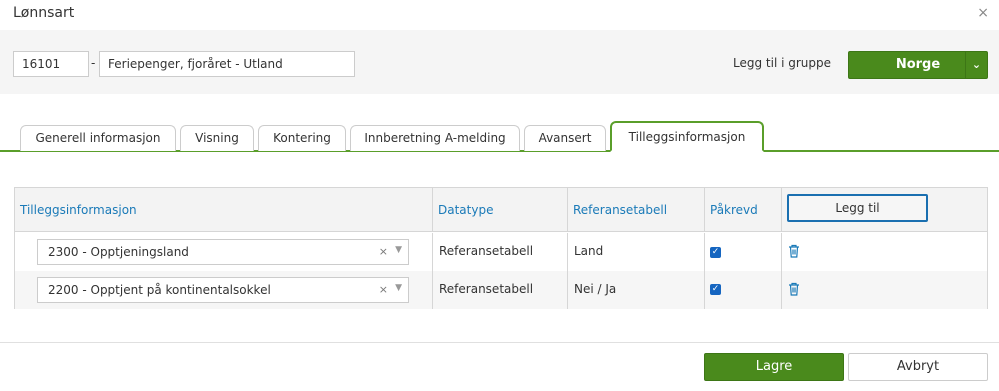 The height and width of the screenshot is (391, 999). What do you see at coordinates (983, 13) in the screenshot?
I see `close-icon: ×` at bounding box center [983, 13].